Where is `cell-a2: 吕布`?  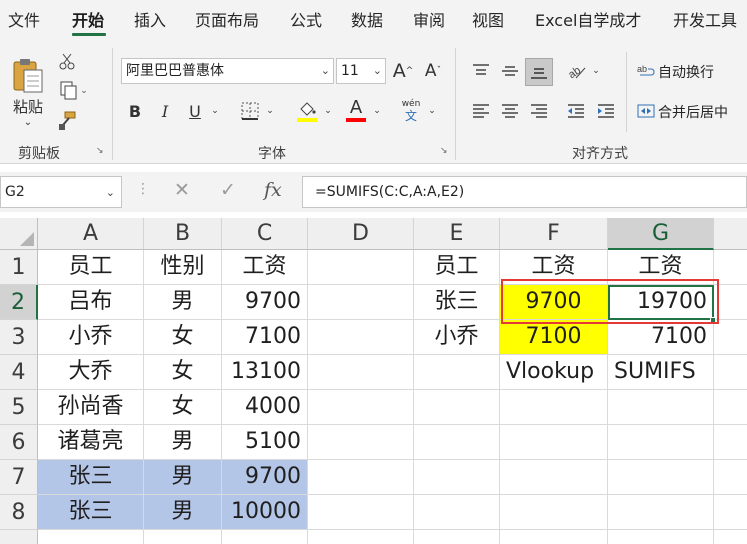 cell-a2: 吕布 is located at coordinates (91, 302).